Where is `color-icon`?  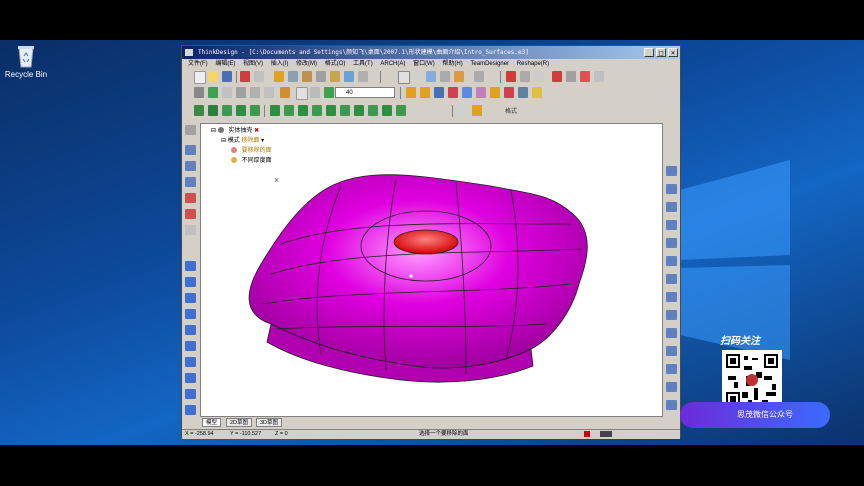
color-icon is located at coordinates (285, 92).